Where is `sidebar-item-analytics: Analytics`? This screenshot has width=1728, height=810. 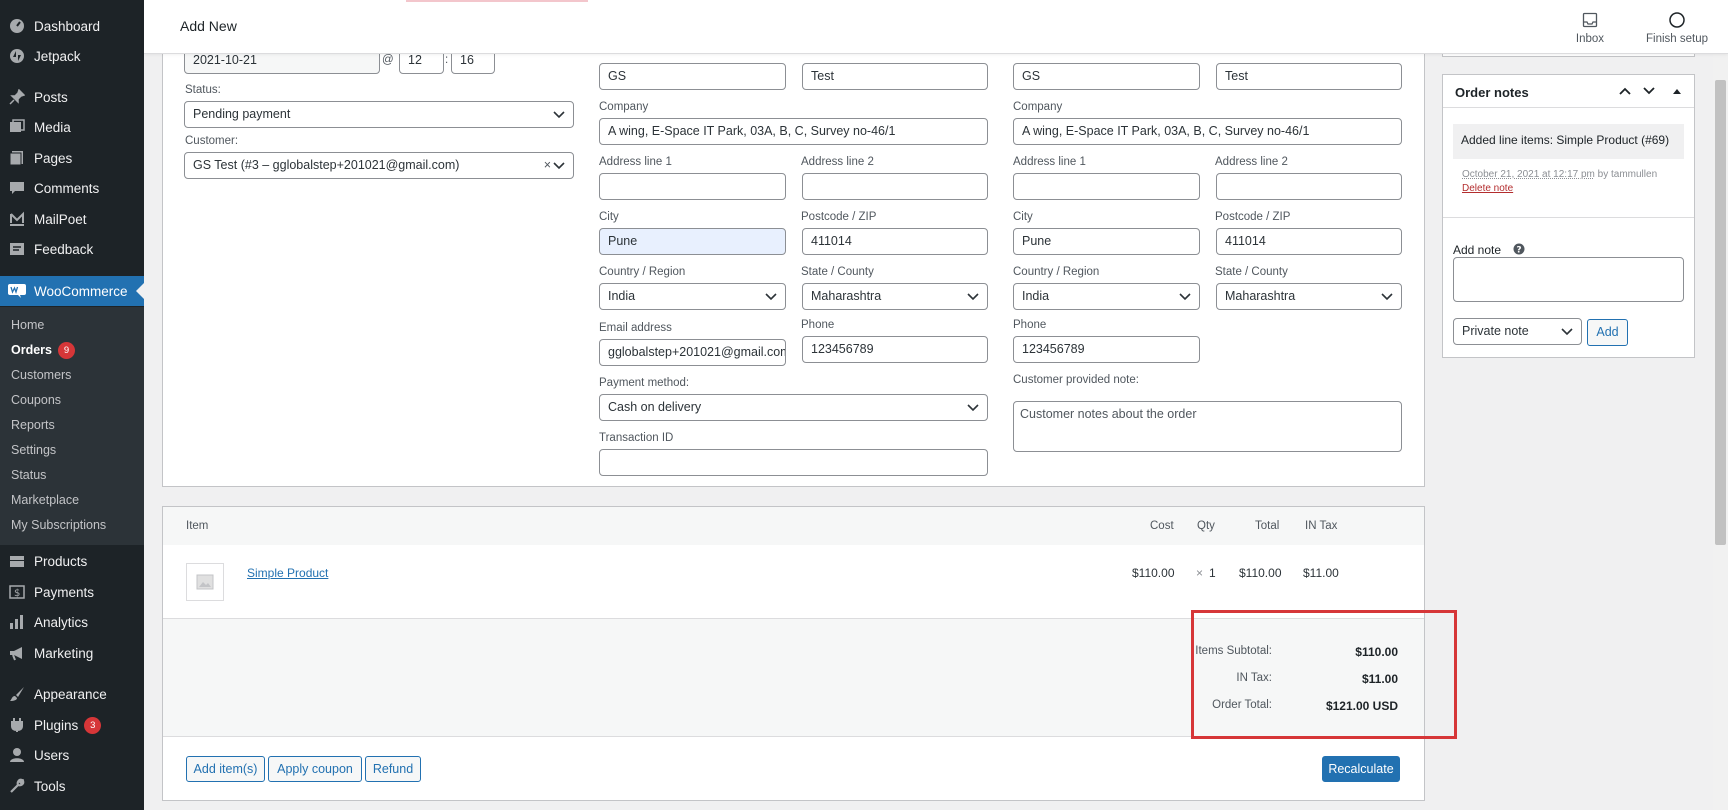
sidebar-item-analytics: Analytics is located at coordinates (72, 622).